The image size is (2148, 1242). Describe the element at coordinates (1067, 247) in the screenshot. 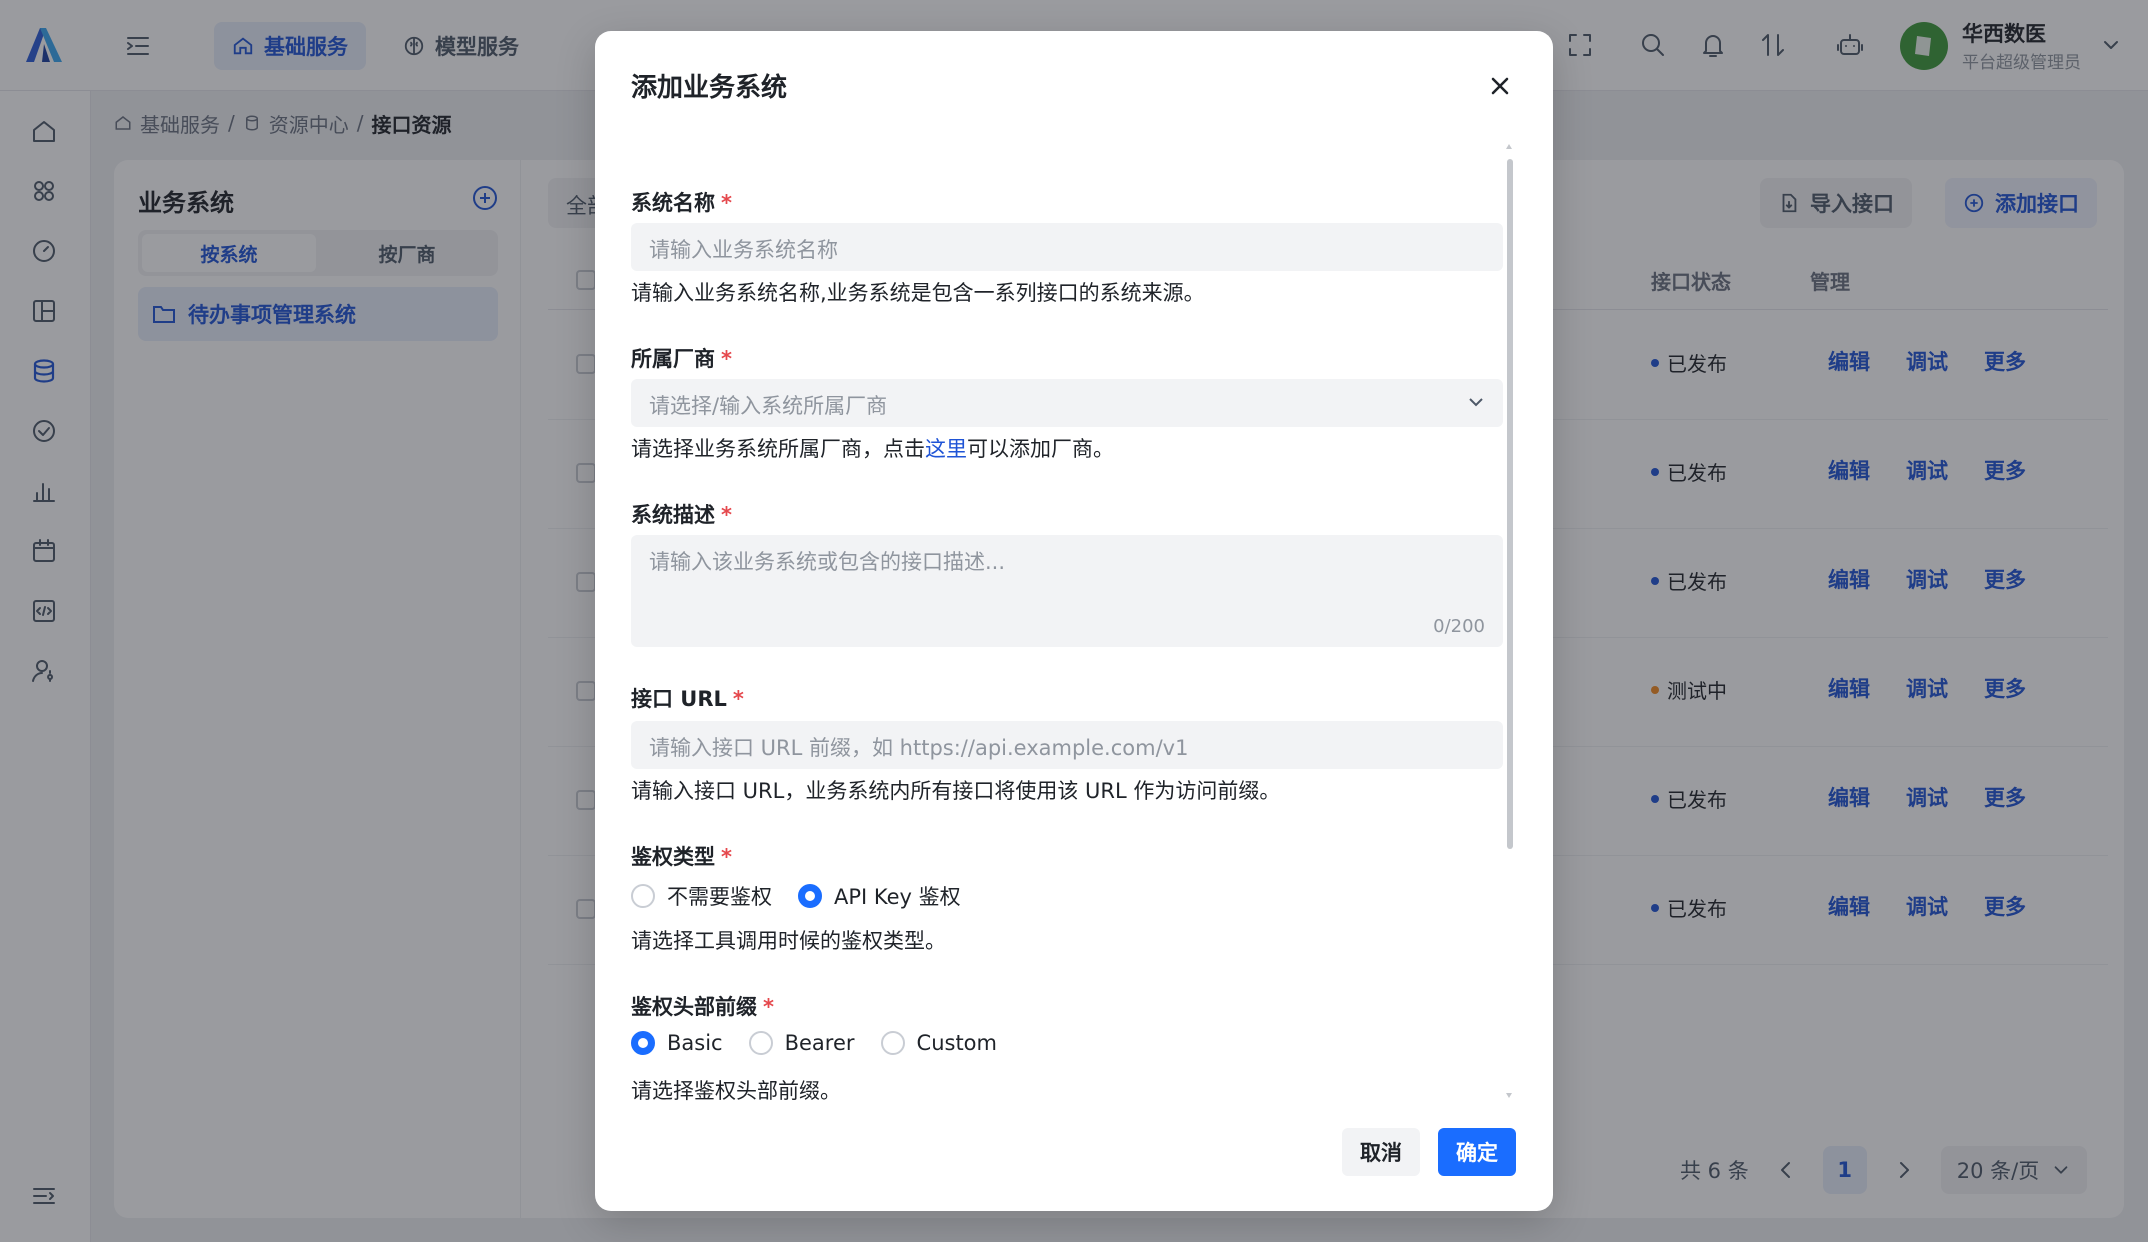

I see `system-name-input: 请输入业务系统名称` at that location.